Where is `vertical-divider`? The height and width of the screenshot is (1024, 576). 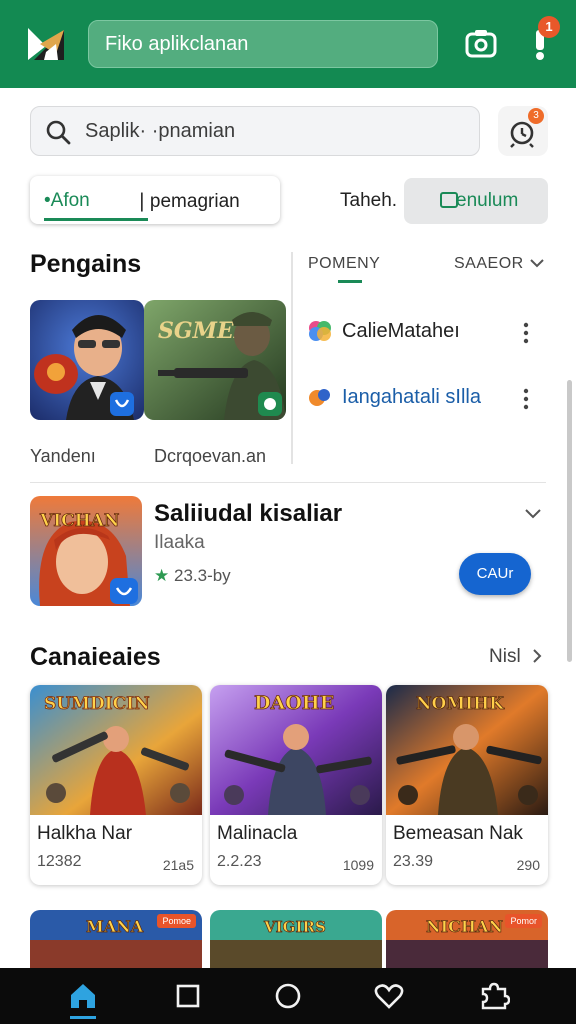
vertical-divider is located at coordinates (292, 358).